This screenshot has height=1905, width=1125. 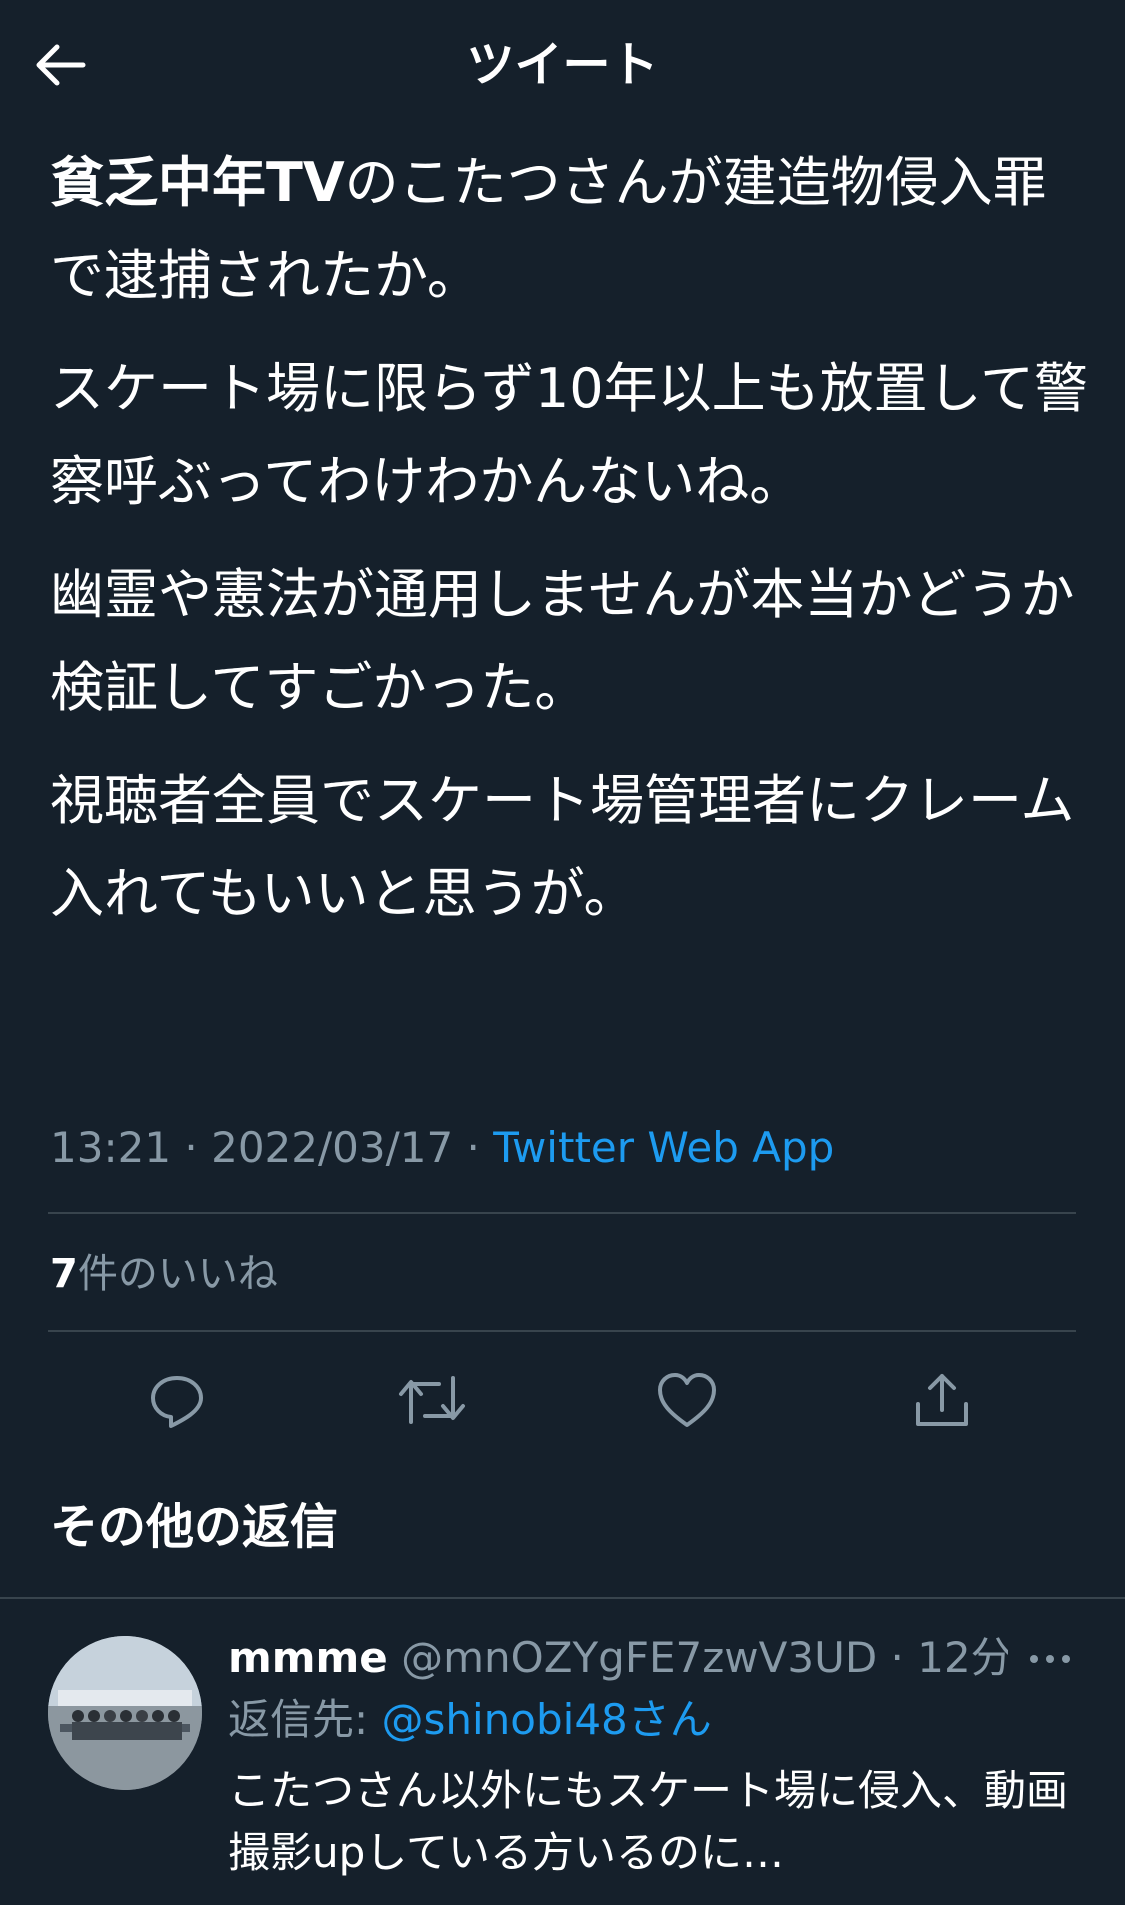 I want to click on retweet-button, so click(x=432, y=1400).